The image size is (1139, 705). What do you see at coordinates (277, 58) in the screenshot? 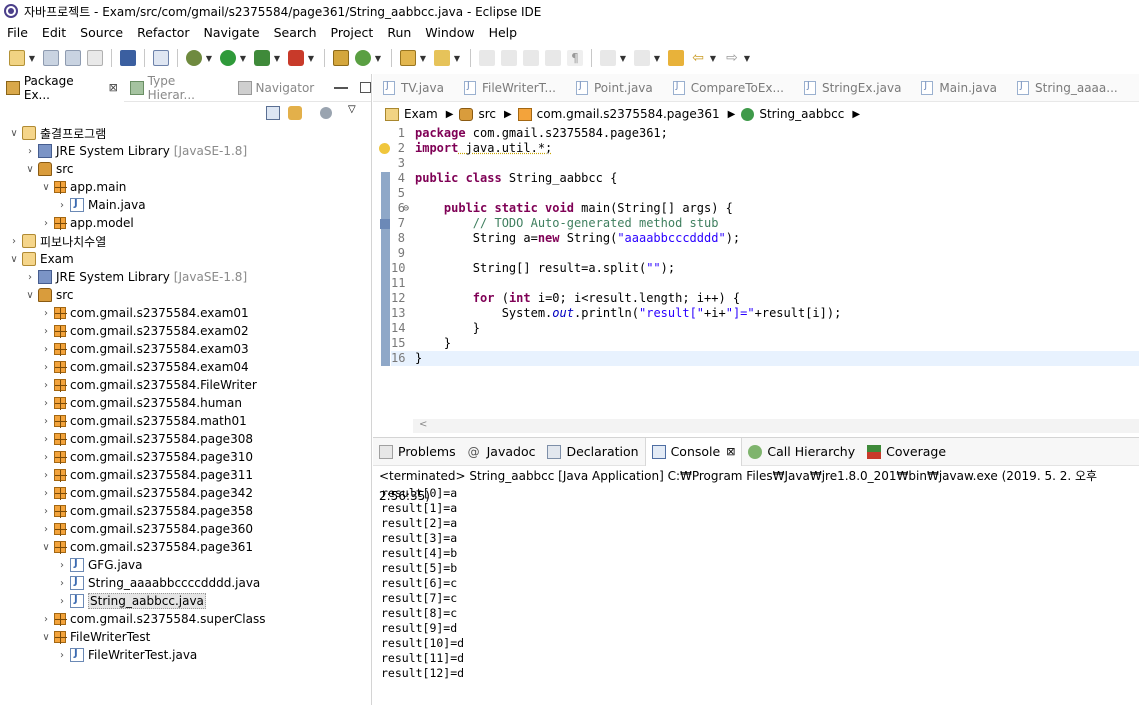
I see `coverage-dropdown-icon: ▼` at bounding box center [277, 58].